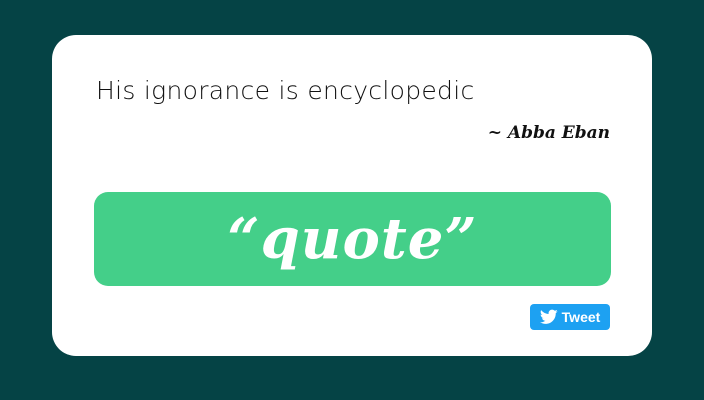 The image size is (704, 400). Describe the element at coordinates (548, 317) in the screenshot. I see `twitter-bird-icon` at that location.